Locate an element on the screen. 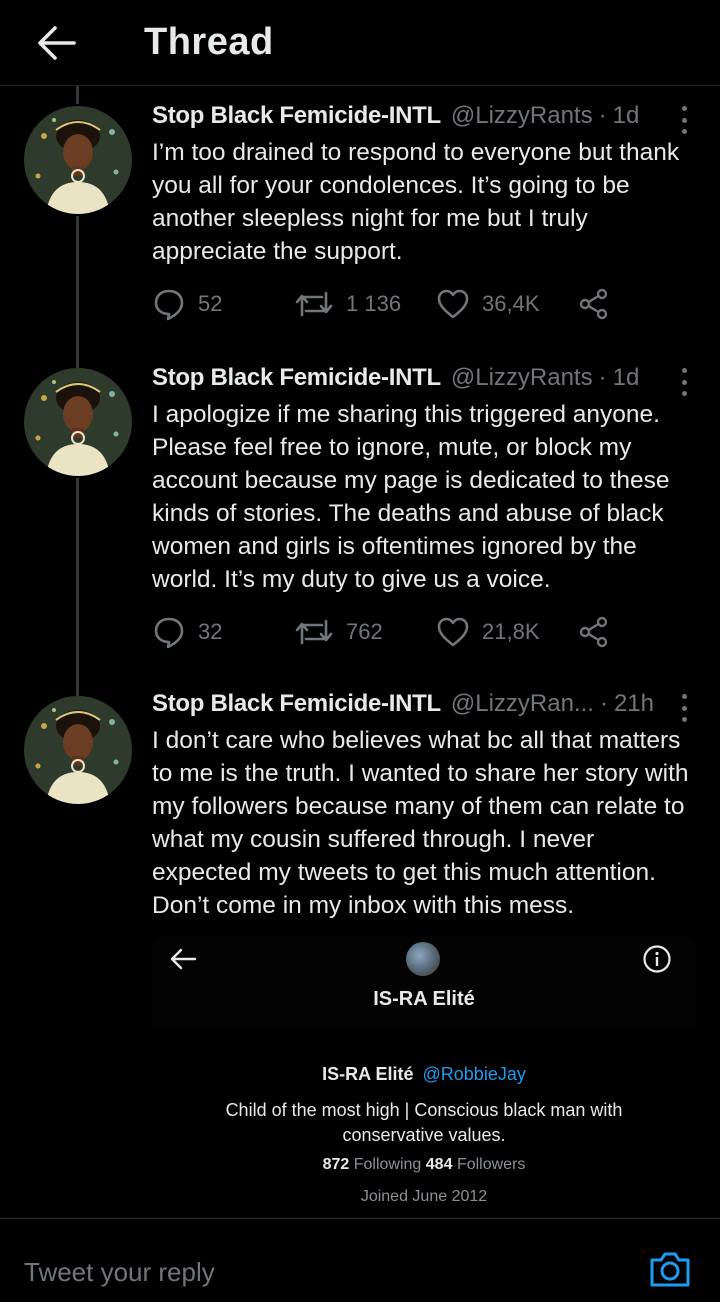  card-back-button is located at coordinates (183, 961).